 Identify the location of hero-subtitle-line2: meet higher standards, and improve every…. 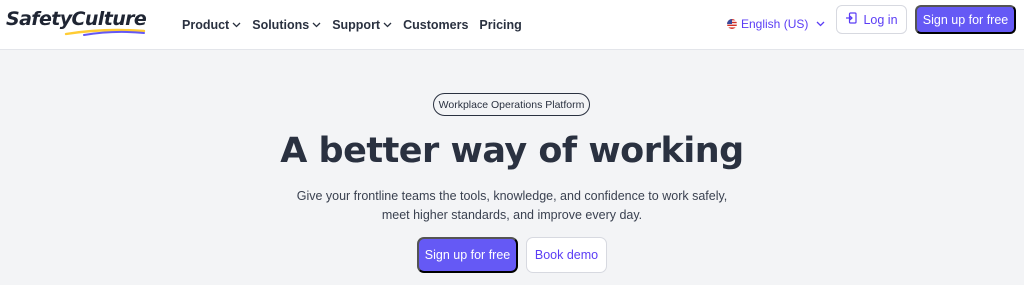
(512, 215).